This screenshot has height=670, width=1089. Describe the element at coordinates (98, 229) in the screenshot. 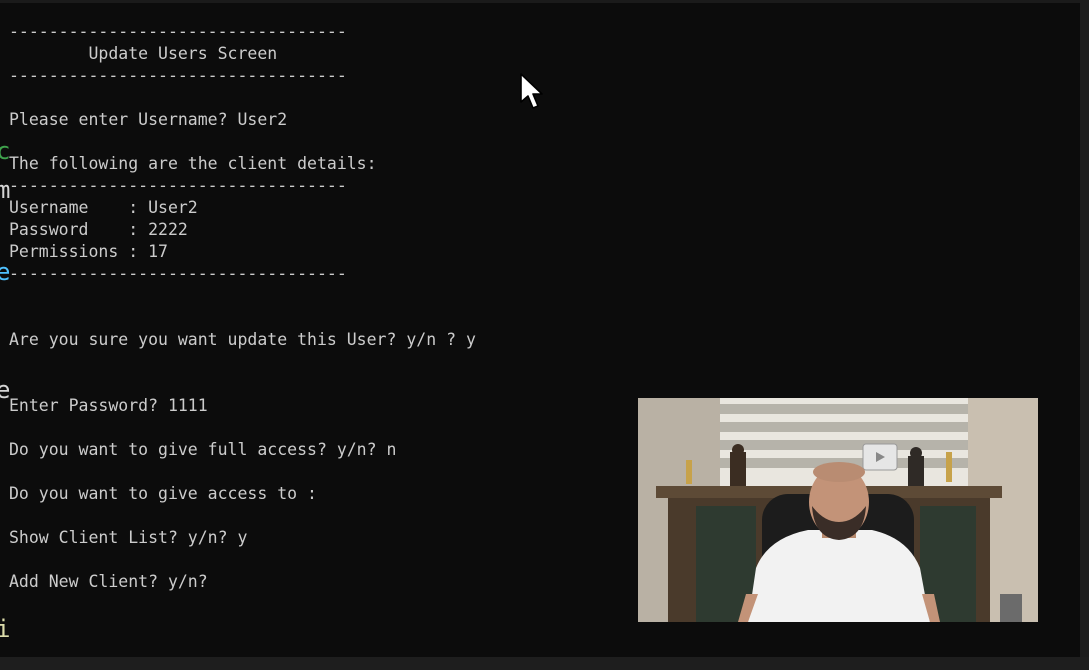

I see `detail-password: Password : 2222` at that location.